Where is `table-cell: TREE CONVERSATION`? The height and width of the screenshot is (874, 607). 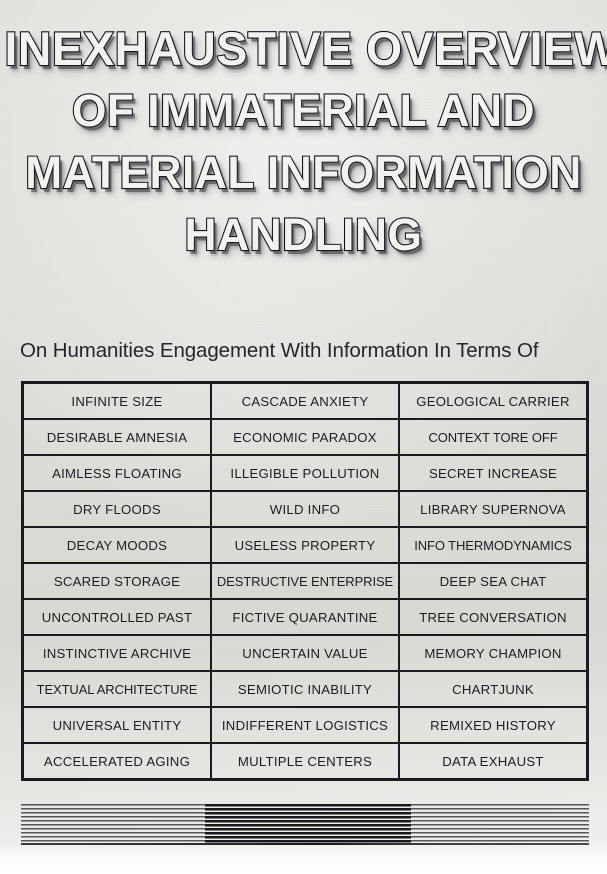
table-cell: TREE CONVERSATION is located at coordinates (493, 617).